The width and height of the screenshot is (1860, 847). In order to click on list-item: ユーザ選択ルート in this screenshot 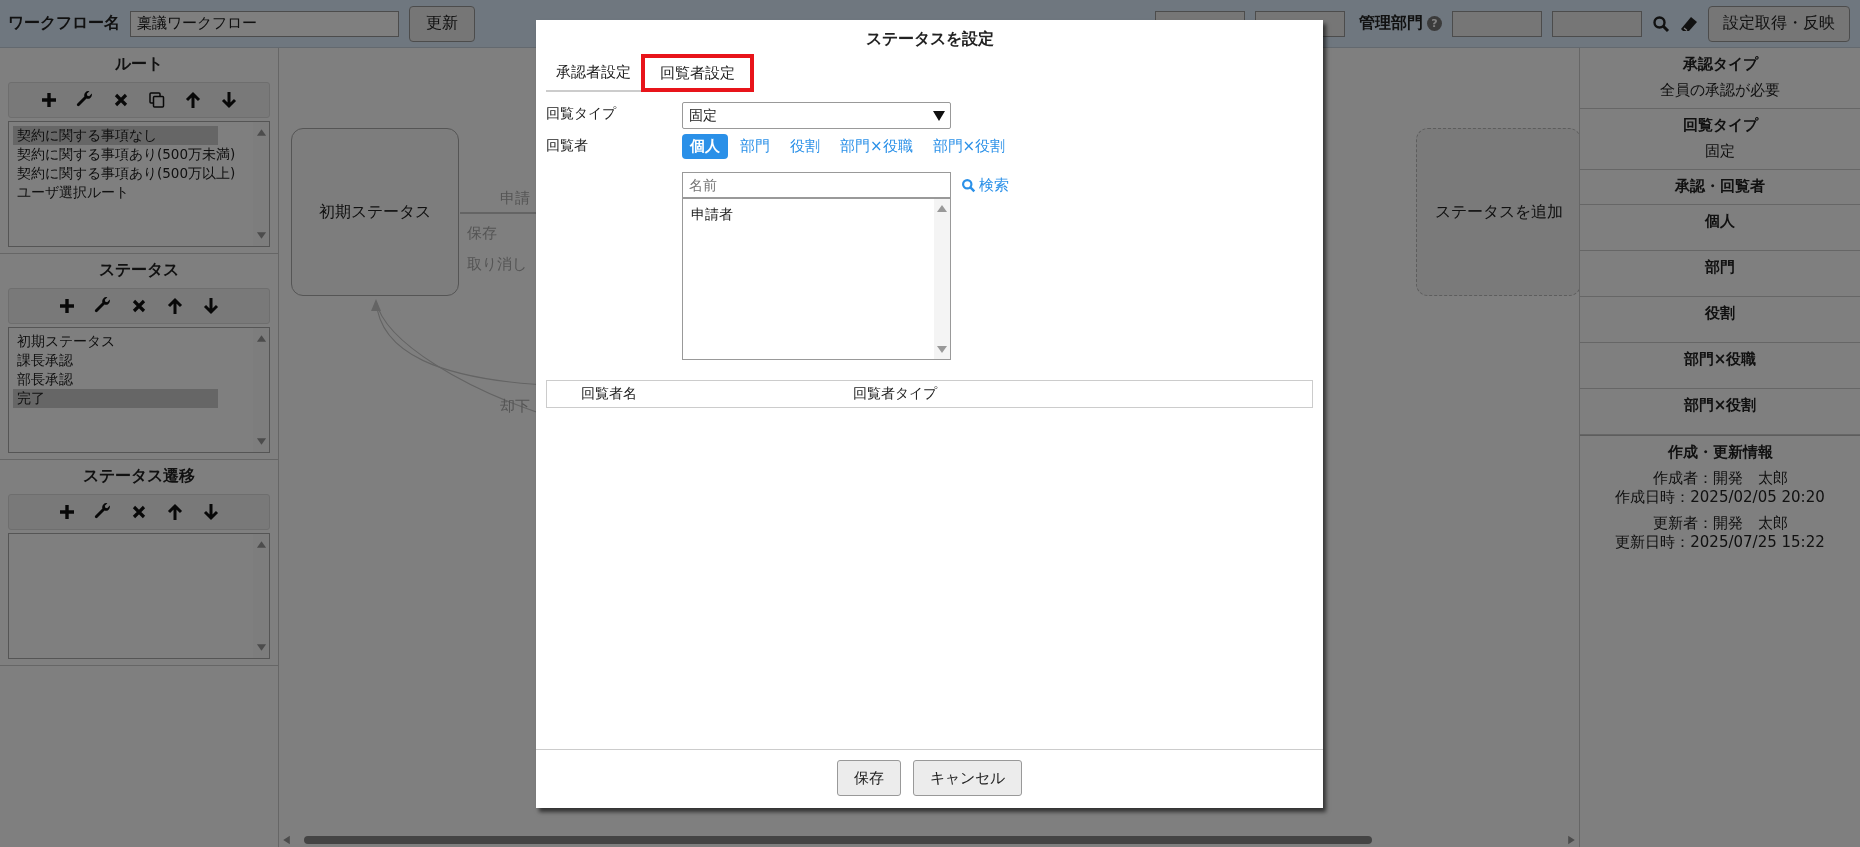, I will do `click(115, 192)`.